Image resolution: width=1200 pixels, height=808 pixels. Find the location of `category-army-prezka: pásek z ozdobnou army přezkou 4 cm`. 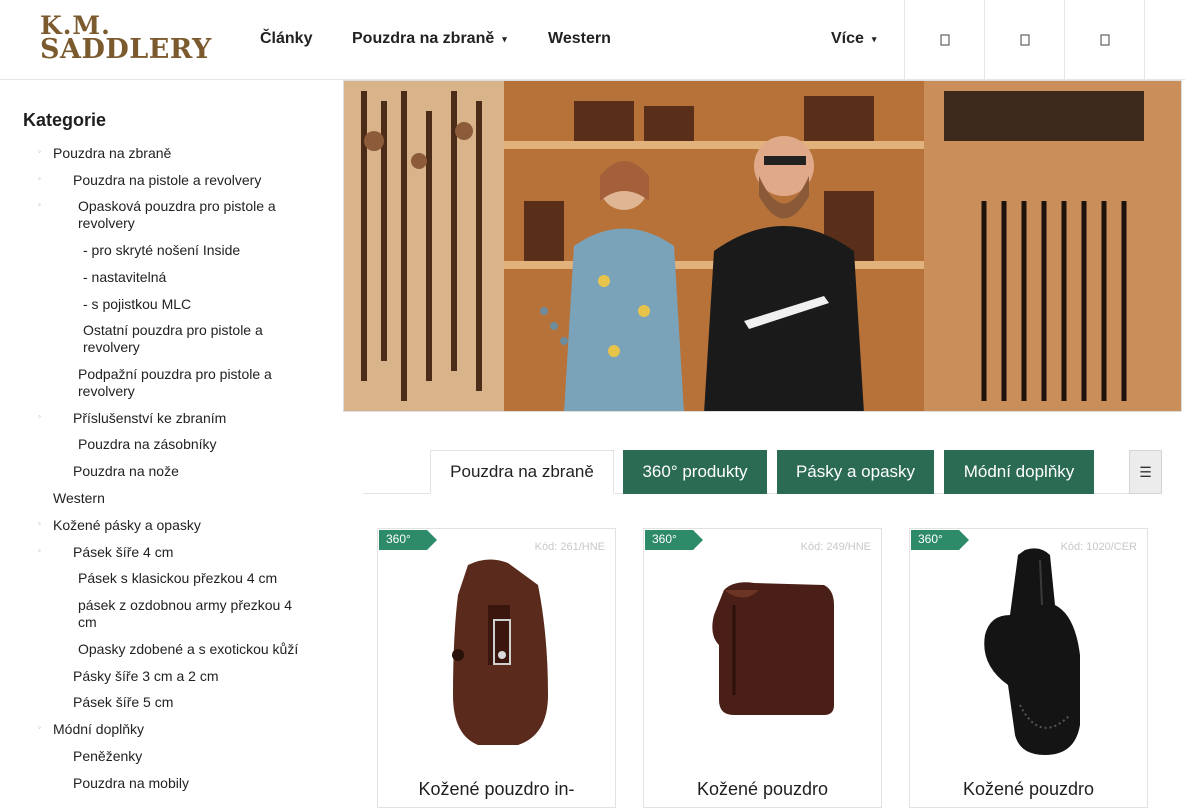

category-army-prezka: pásek z ozdobnou army přezkou 4 cm is located at coordinates (193, 614).